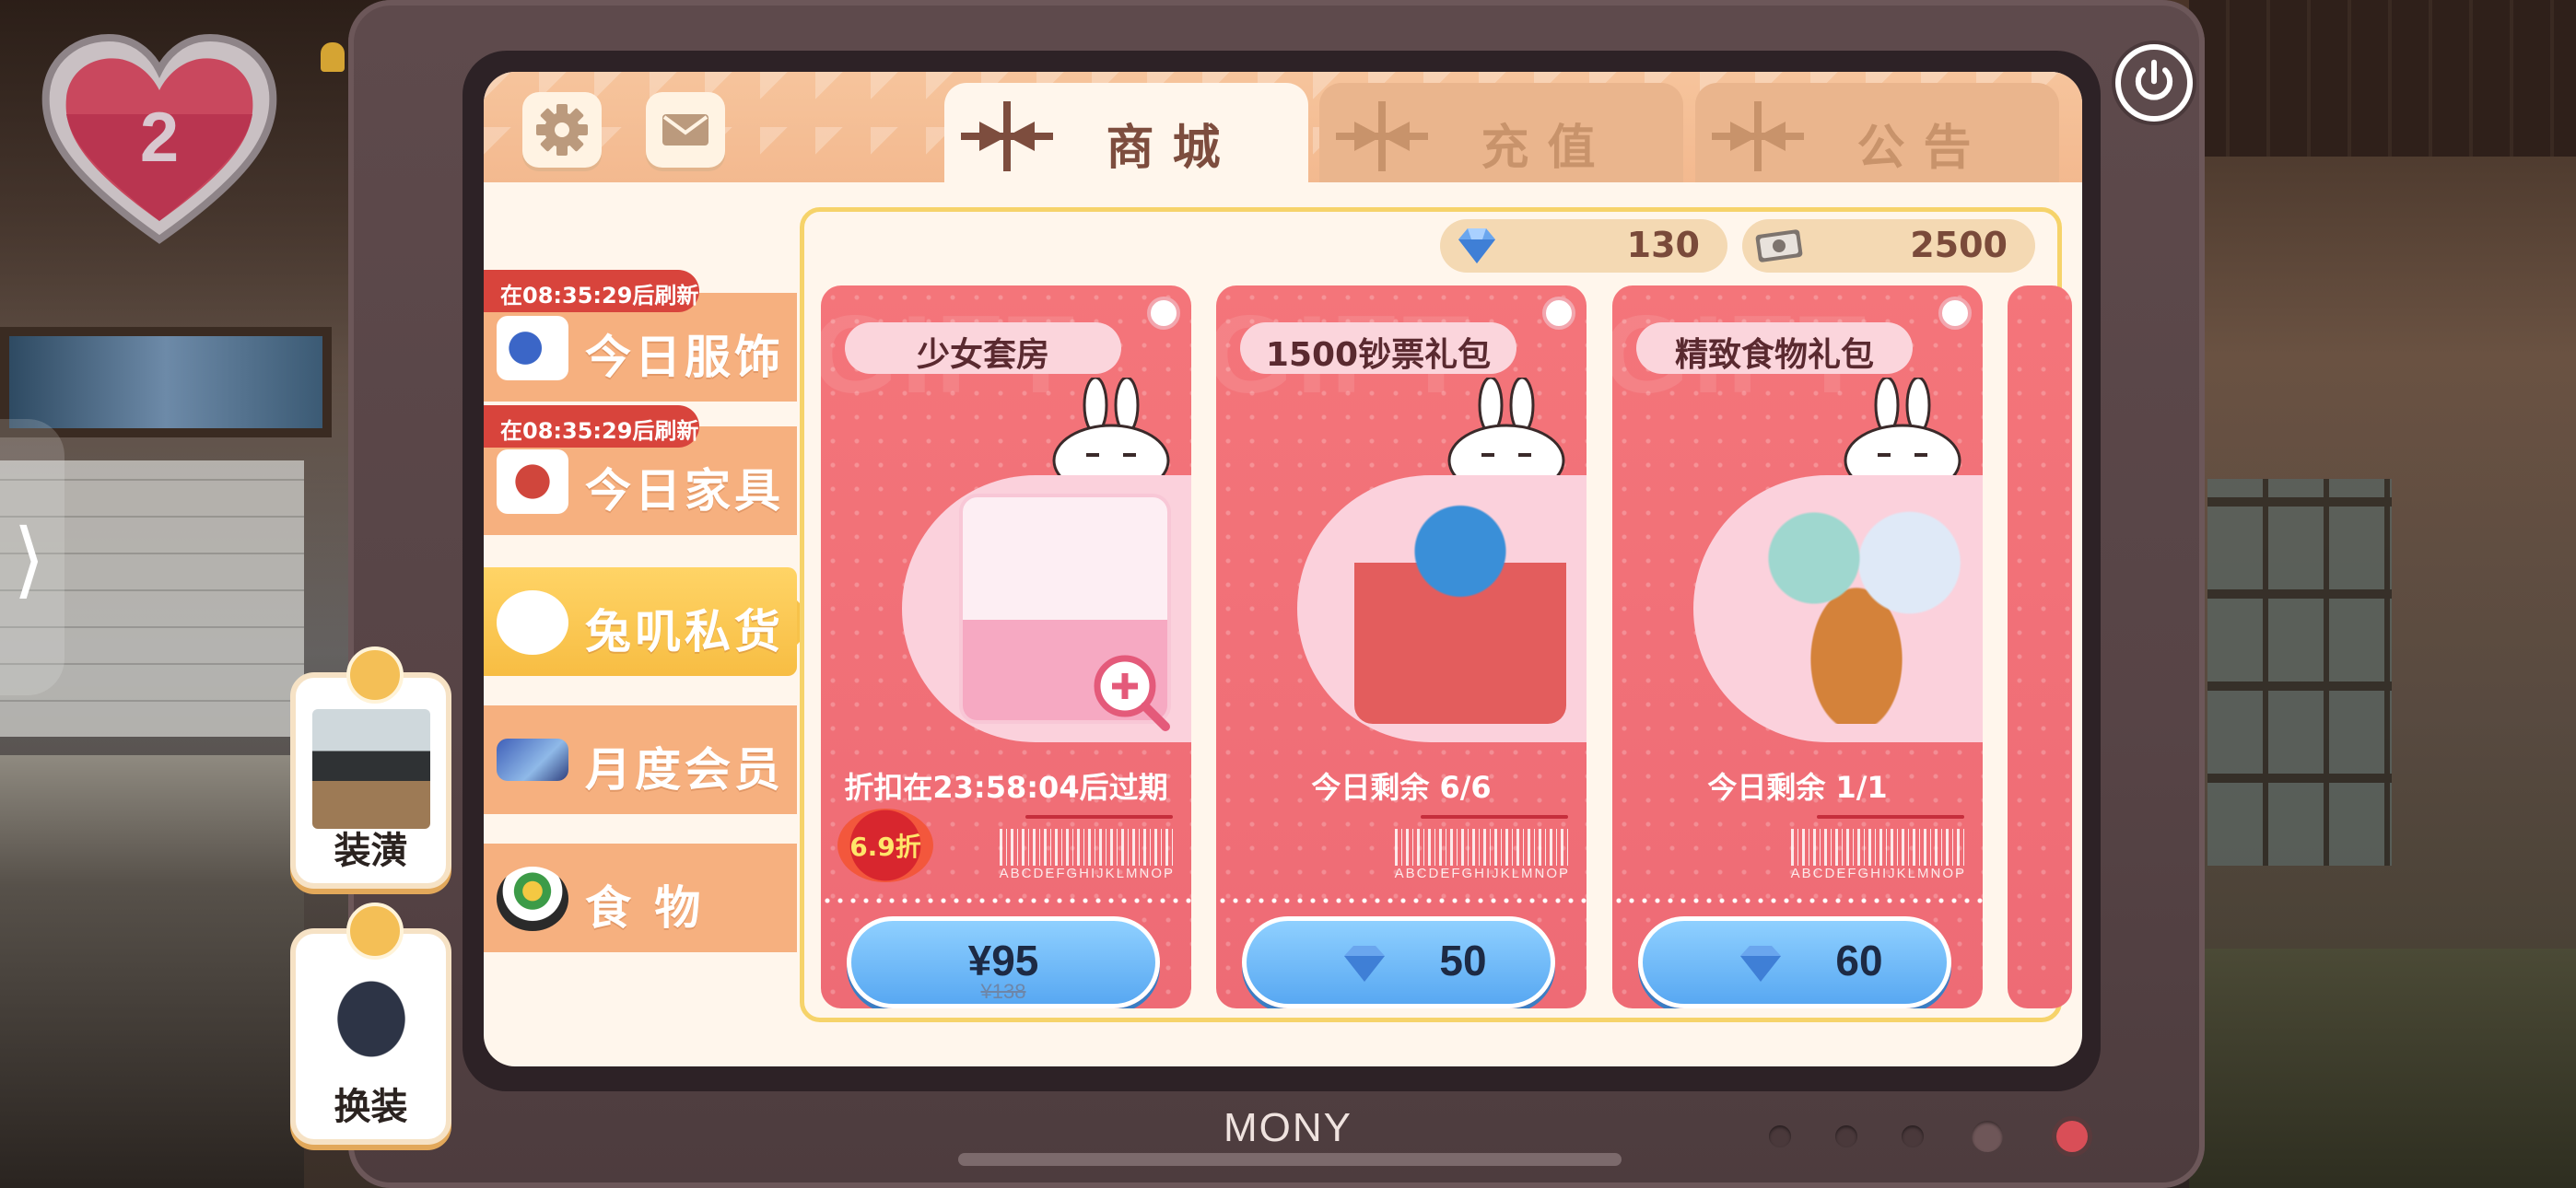 The height and width of the screenshot is (1188, 2576). I want to click on uniform-thumbnail, so click(371, 1025).